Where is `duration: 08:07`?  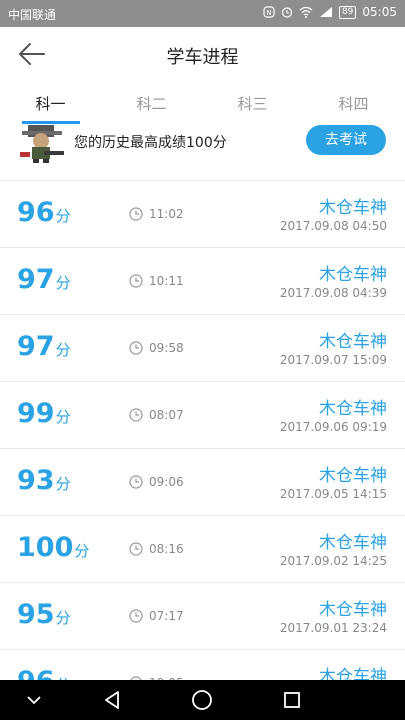 duration: 08:07 is located at coordinates (156, 415).